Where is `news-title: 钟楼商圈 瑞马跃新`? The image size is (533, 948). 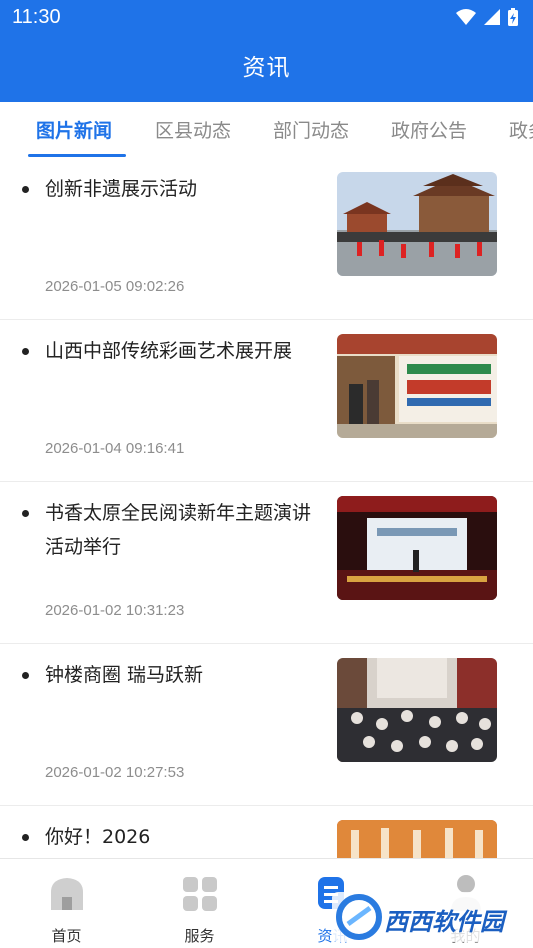
news-title: 钟楼商圈 瑞马跃新 is located at coordinates (124, 675).